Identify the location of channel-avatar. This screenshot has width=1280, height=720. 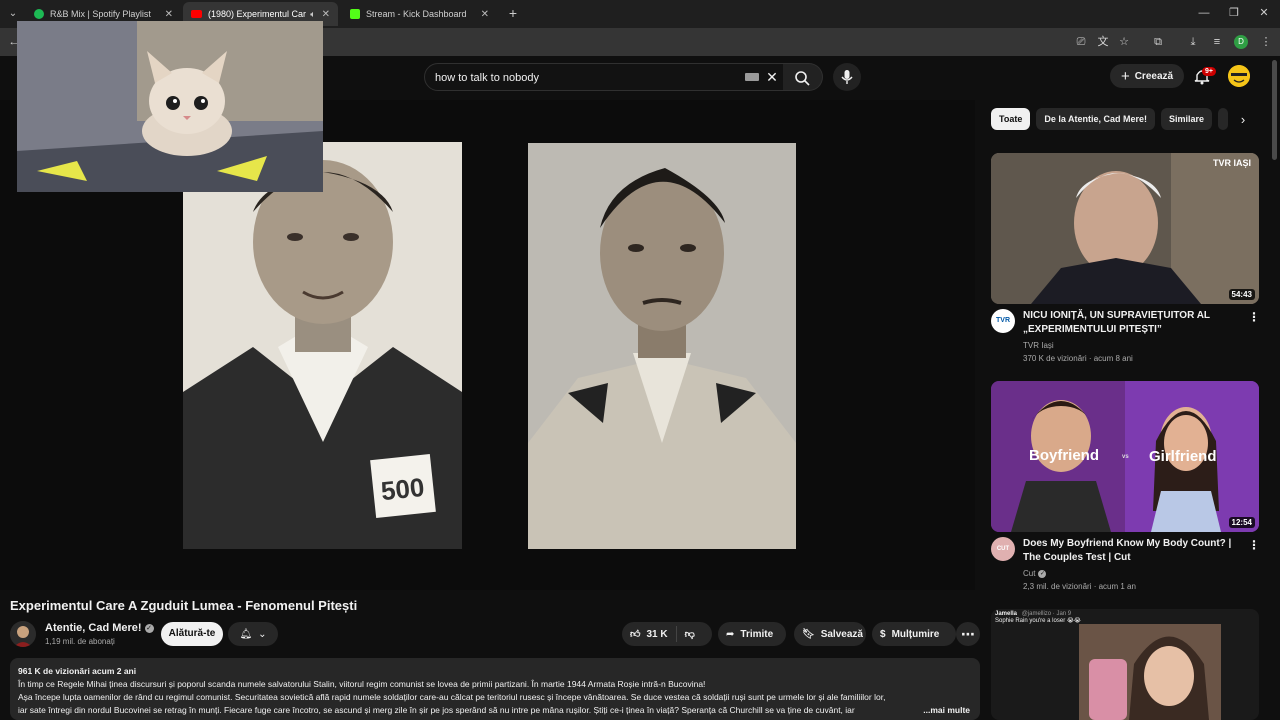
(23, 634).